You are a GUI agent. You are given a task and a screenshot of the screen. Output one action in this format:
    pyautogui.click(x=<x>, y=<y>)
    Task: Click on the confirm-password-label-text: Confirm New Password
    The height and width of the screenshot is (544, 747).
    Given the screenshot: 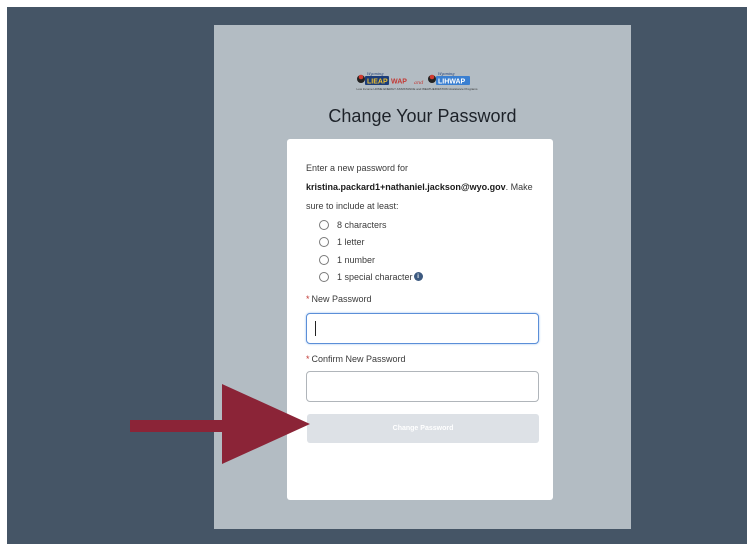 What is the action you would take?
    pyautogui.click(x=358, y=359)
    